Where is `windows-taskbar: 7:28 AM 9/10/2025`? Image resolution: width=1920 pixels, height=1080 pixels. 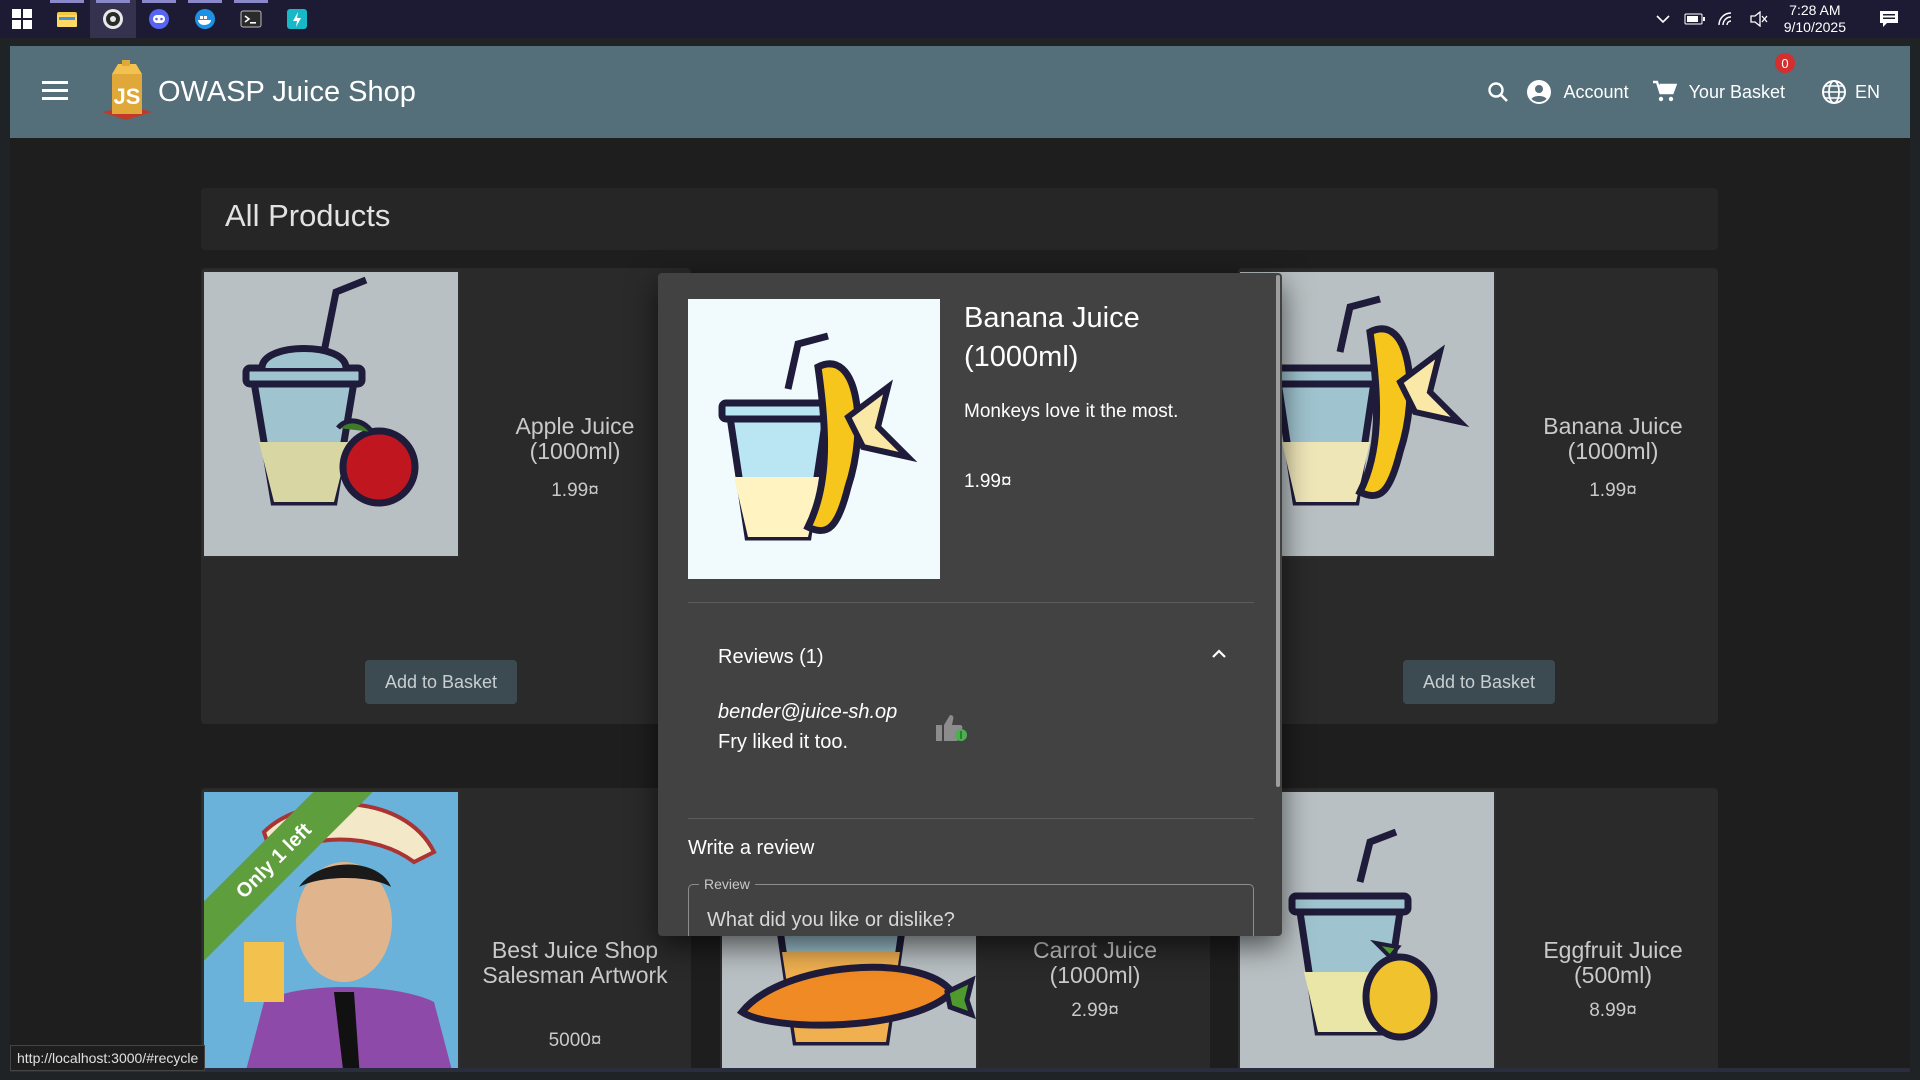 windows-taskbar: 7:28 AM 9/10/2025 is located at coordinates (960, 19).